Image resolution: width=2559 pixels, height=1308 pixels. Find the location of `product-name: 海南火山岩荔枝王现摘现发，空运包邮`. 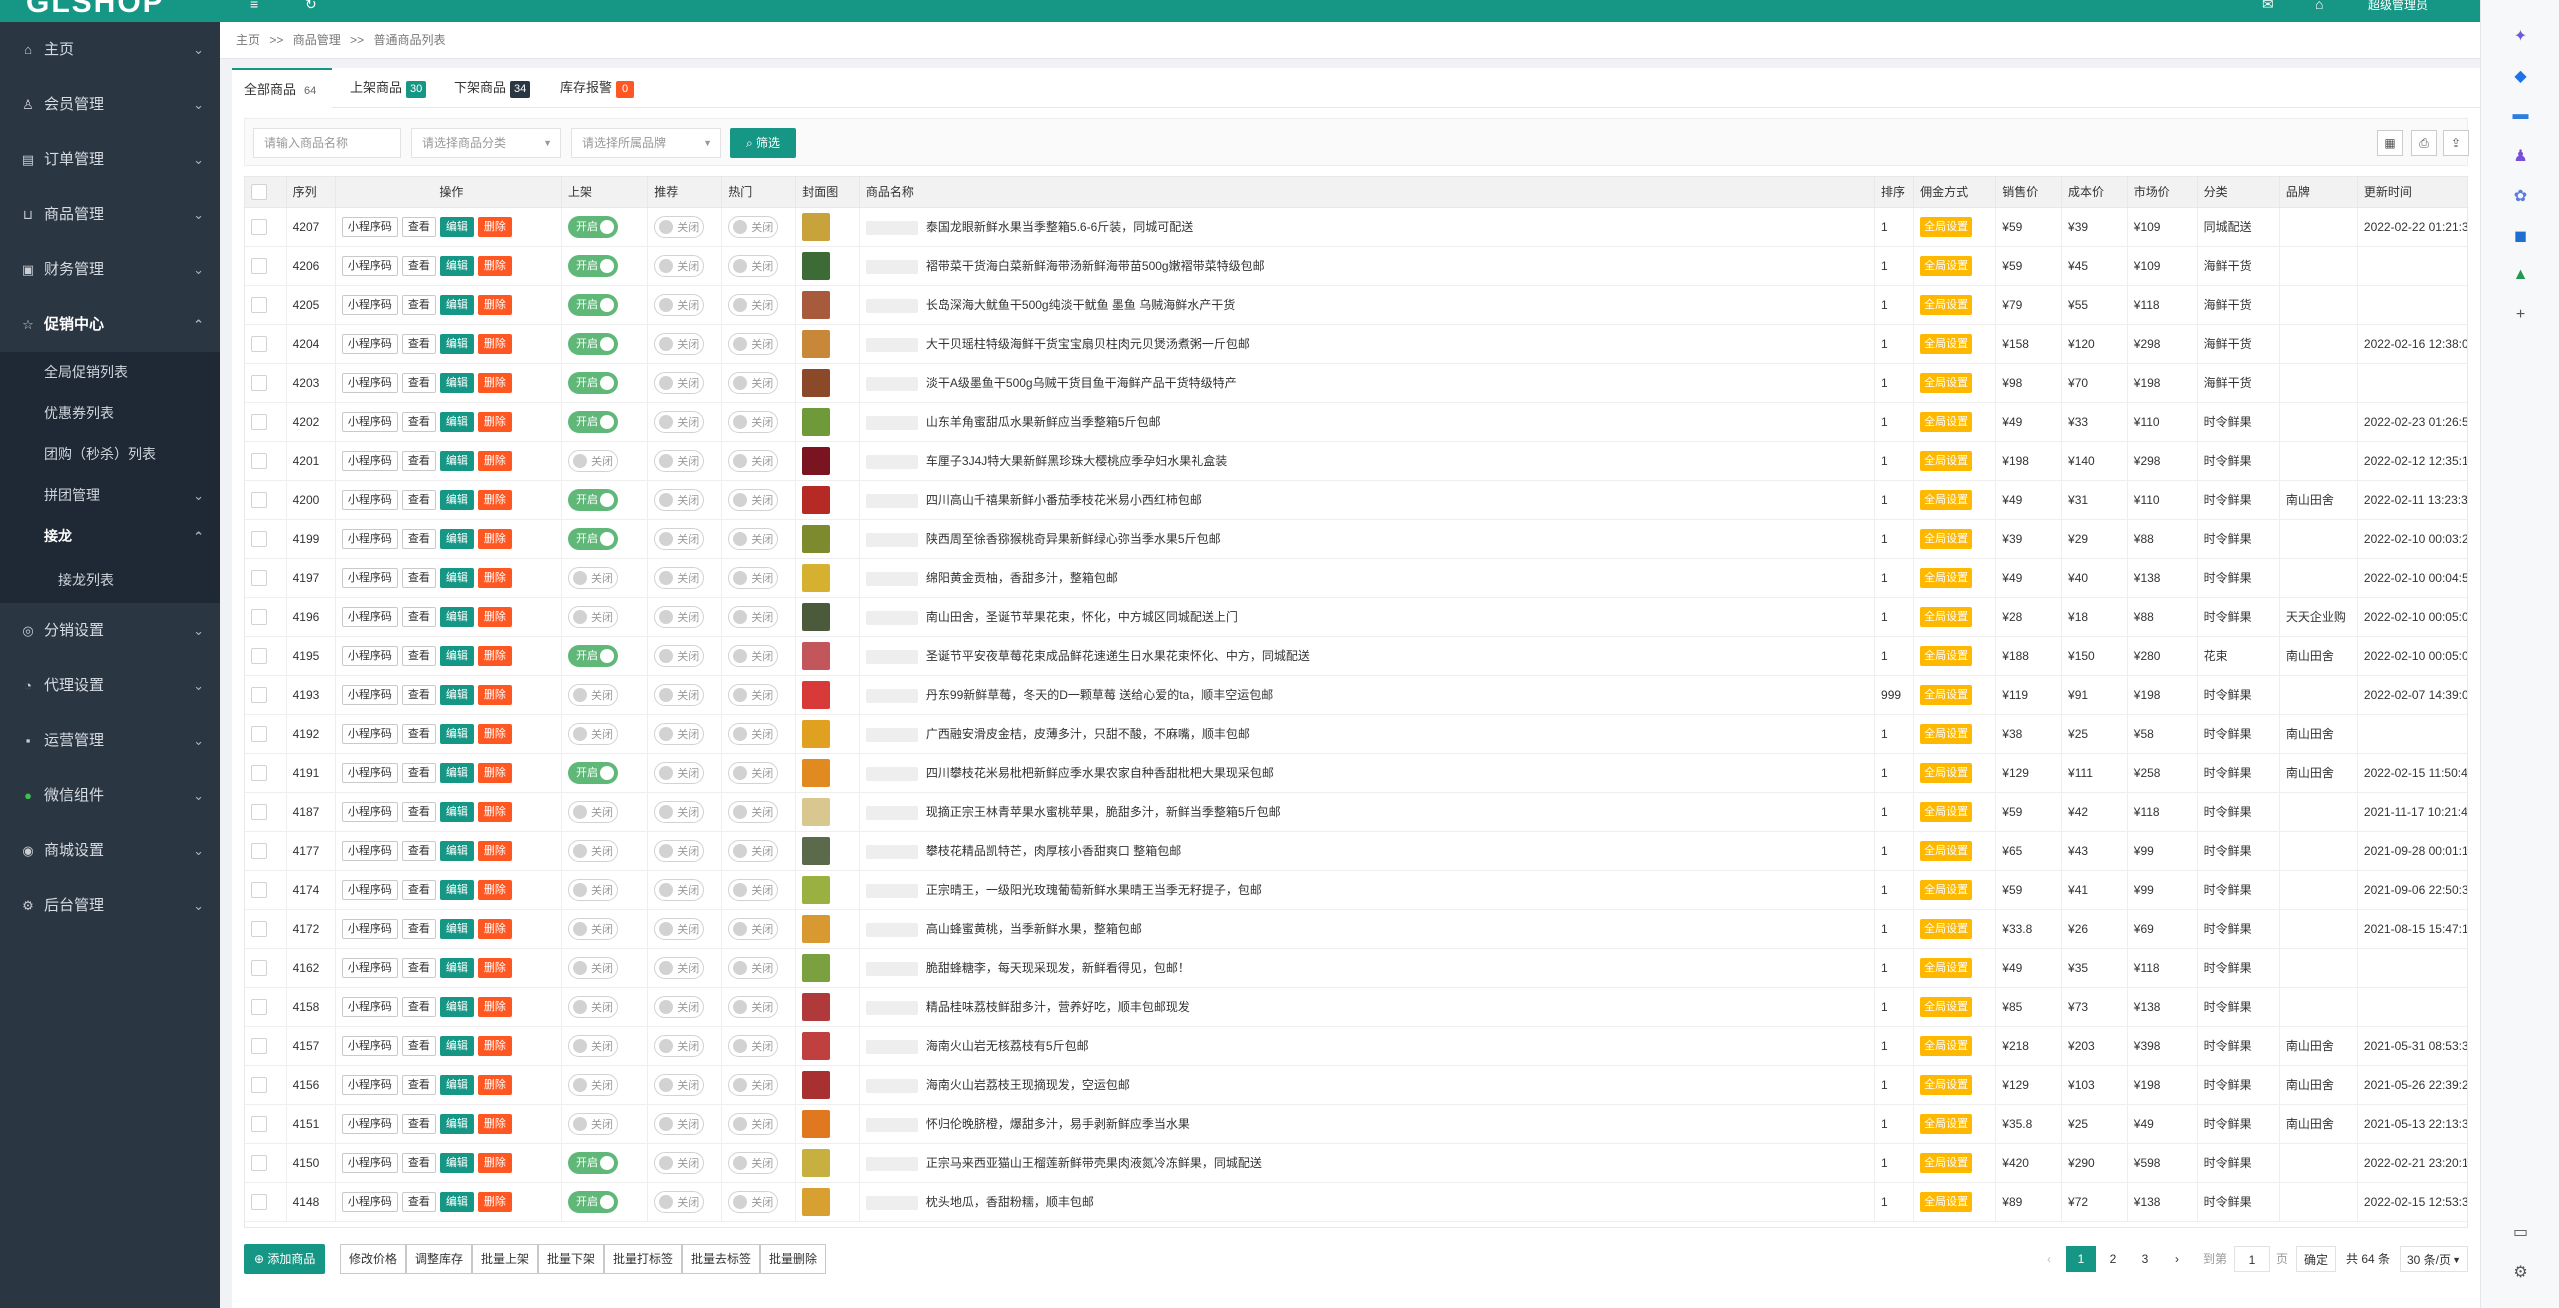

product-name: 海南火山岩荔枝王现摘现发，空运包邮 is located at coordinates (1028, 1085).